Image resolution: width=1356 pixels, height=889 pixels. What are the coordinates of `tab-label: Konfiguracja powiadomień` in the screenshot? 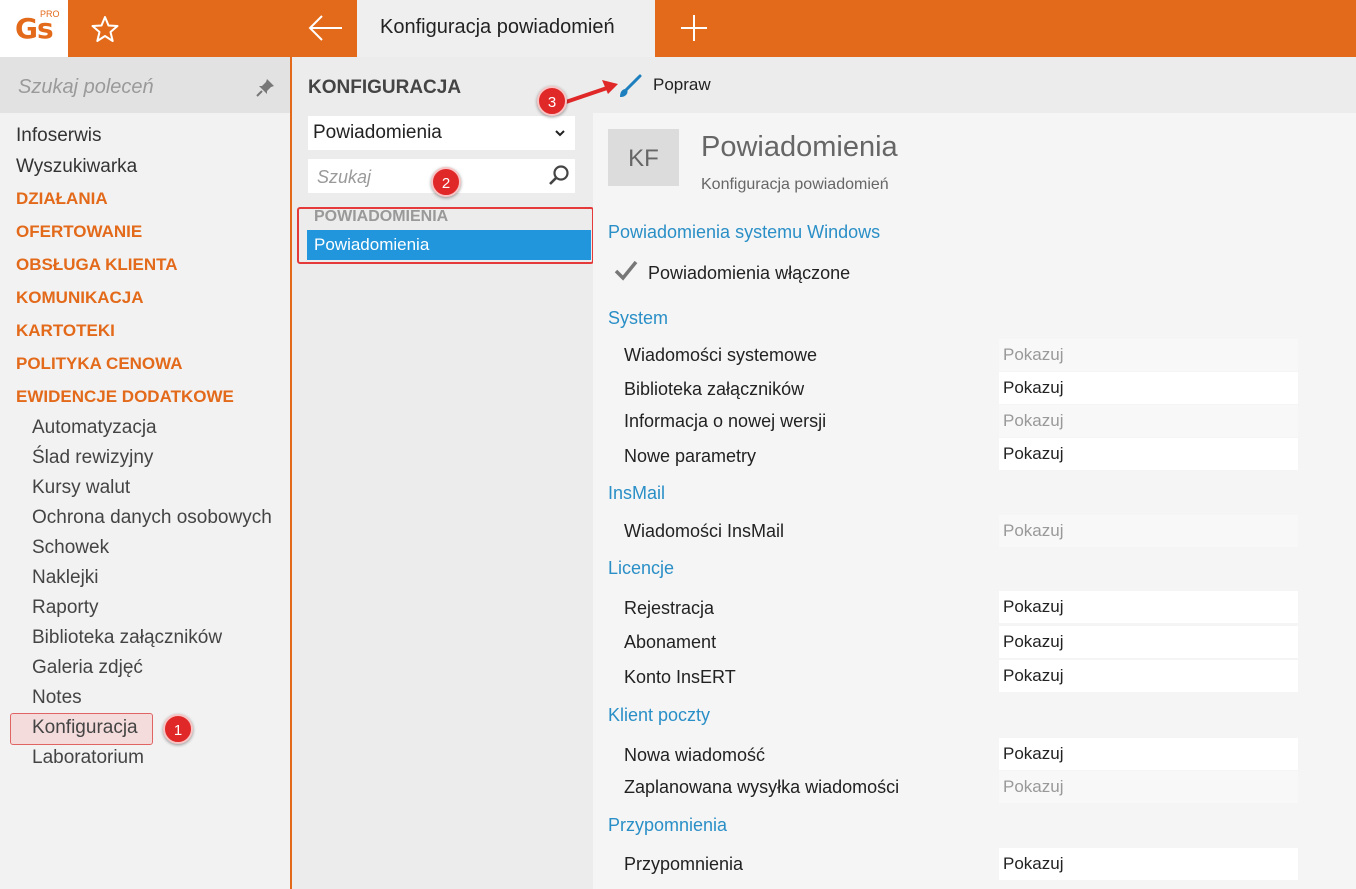 It's located at (497, 27).